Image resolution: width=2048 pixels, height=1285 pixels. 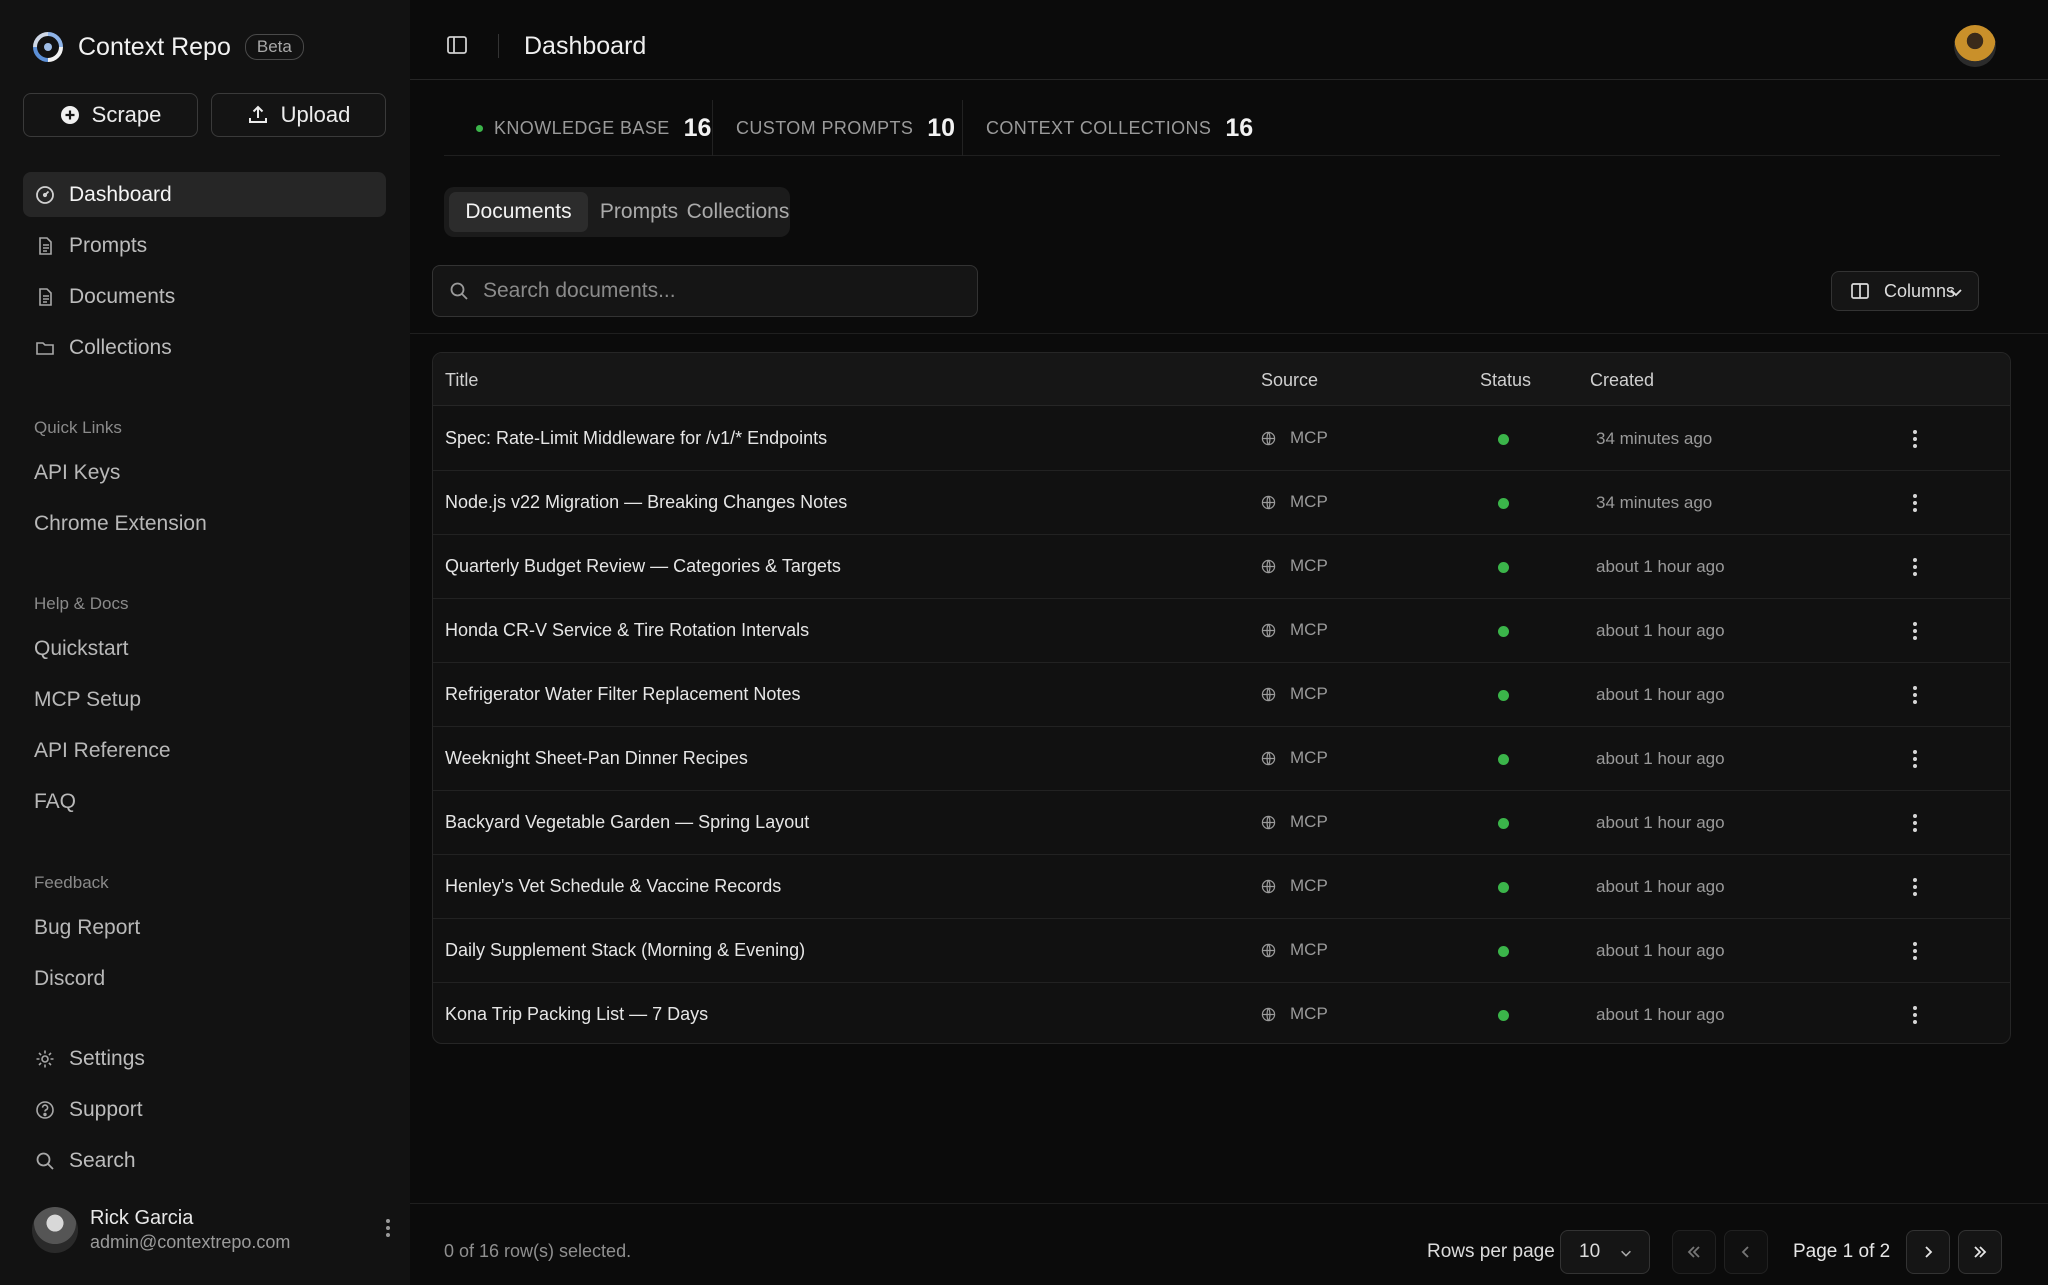 What do you see at coordinates (55, 802) in the screenshot?
I see `link-faq: FAQ` at bounding box center [55, 802].